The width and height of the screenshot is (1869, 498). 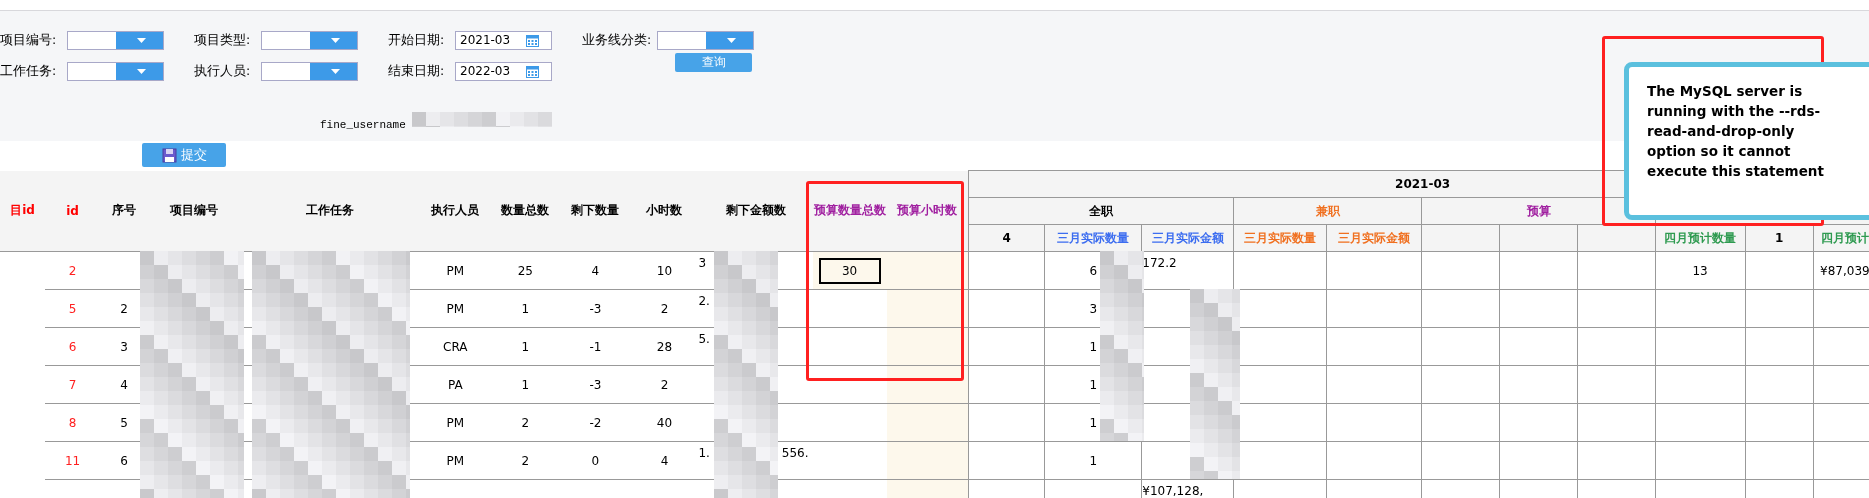 I want to click on column-header: 四月预计, so click(x=1844, y=237).